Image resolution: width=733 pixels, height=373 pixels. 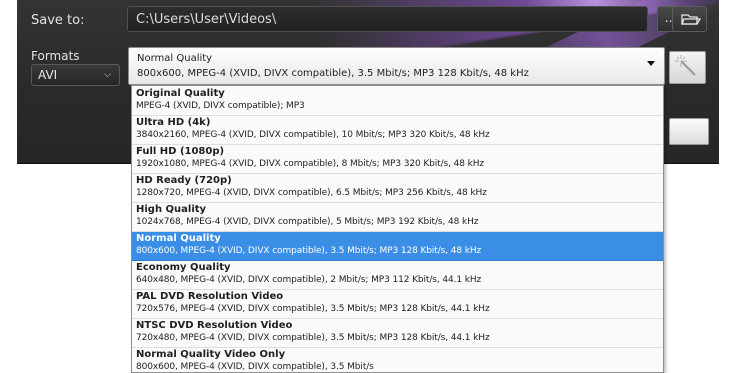 I want to click on quality-option-name: Full HD (1080p), so click(x=180, y=151).